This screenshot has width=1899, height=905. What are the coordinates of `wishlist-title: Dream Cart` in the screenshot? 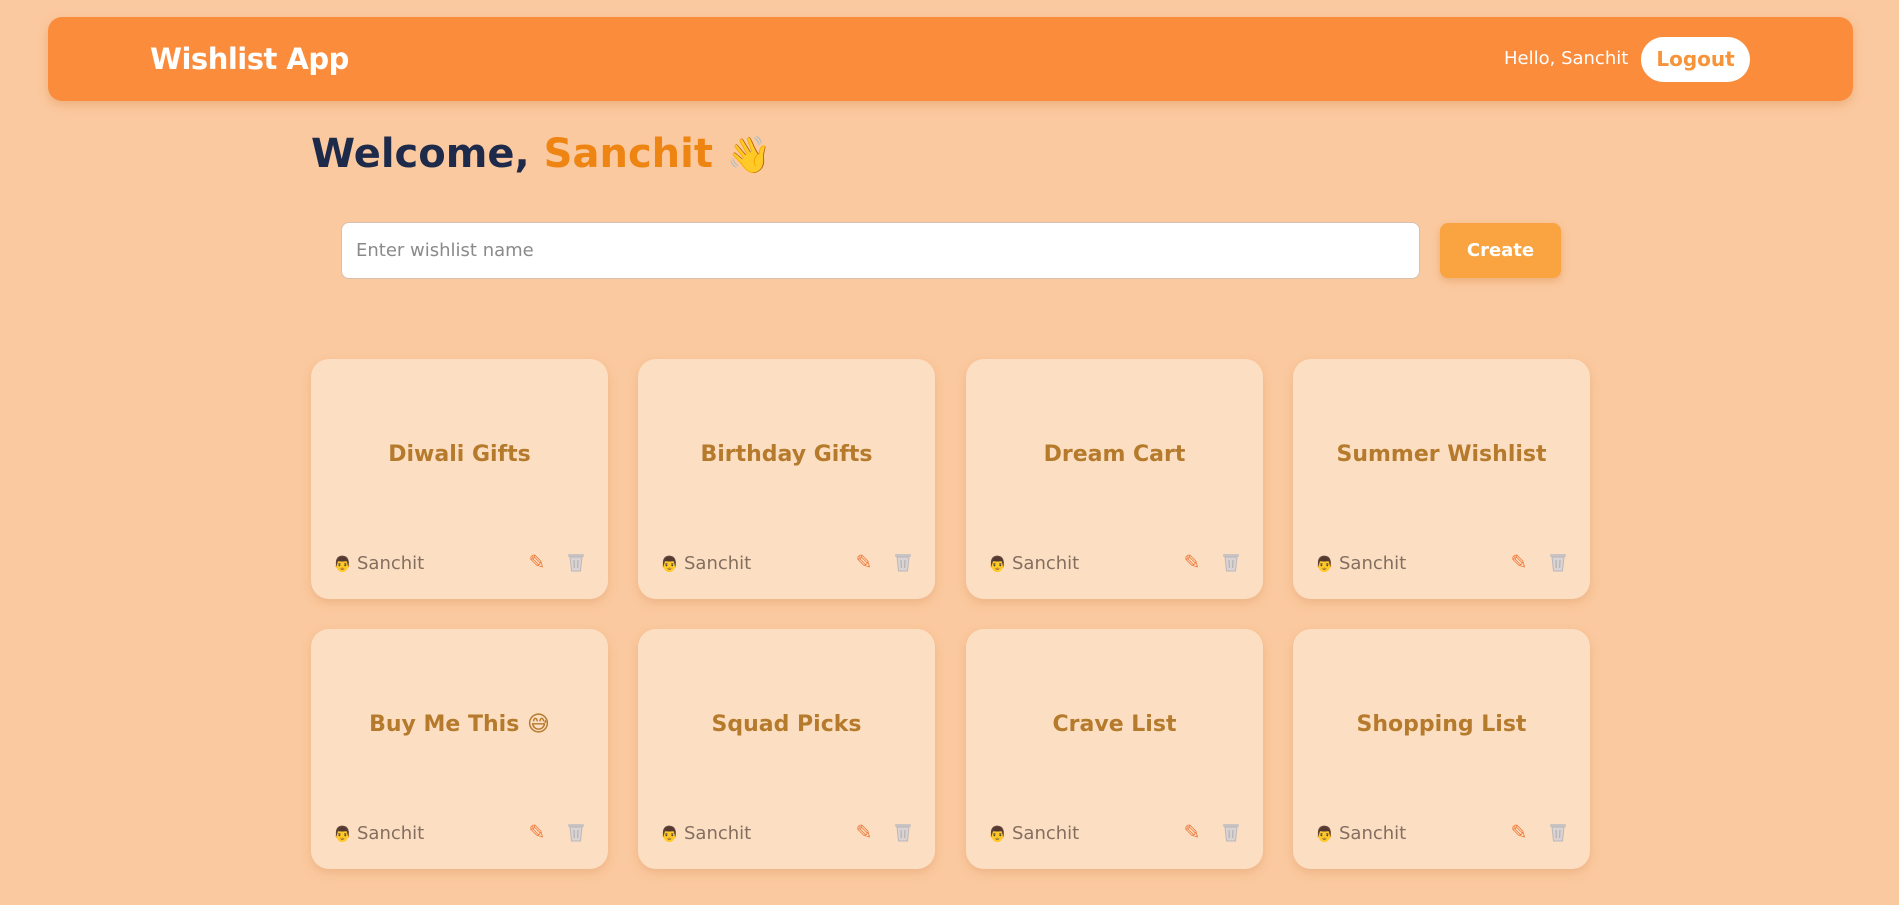 It's located at (1114, 454).